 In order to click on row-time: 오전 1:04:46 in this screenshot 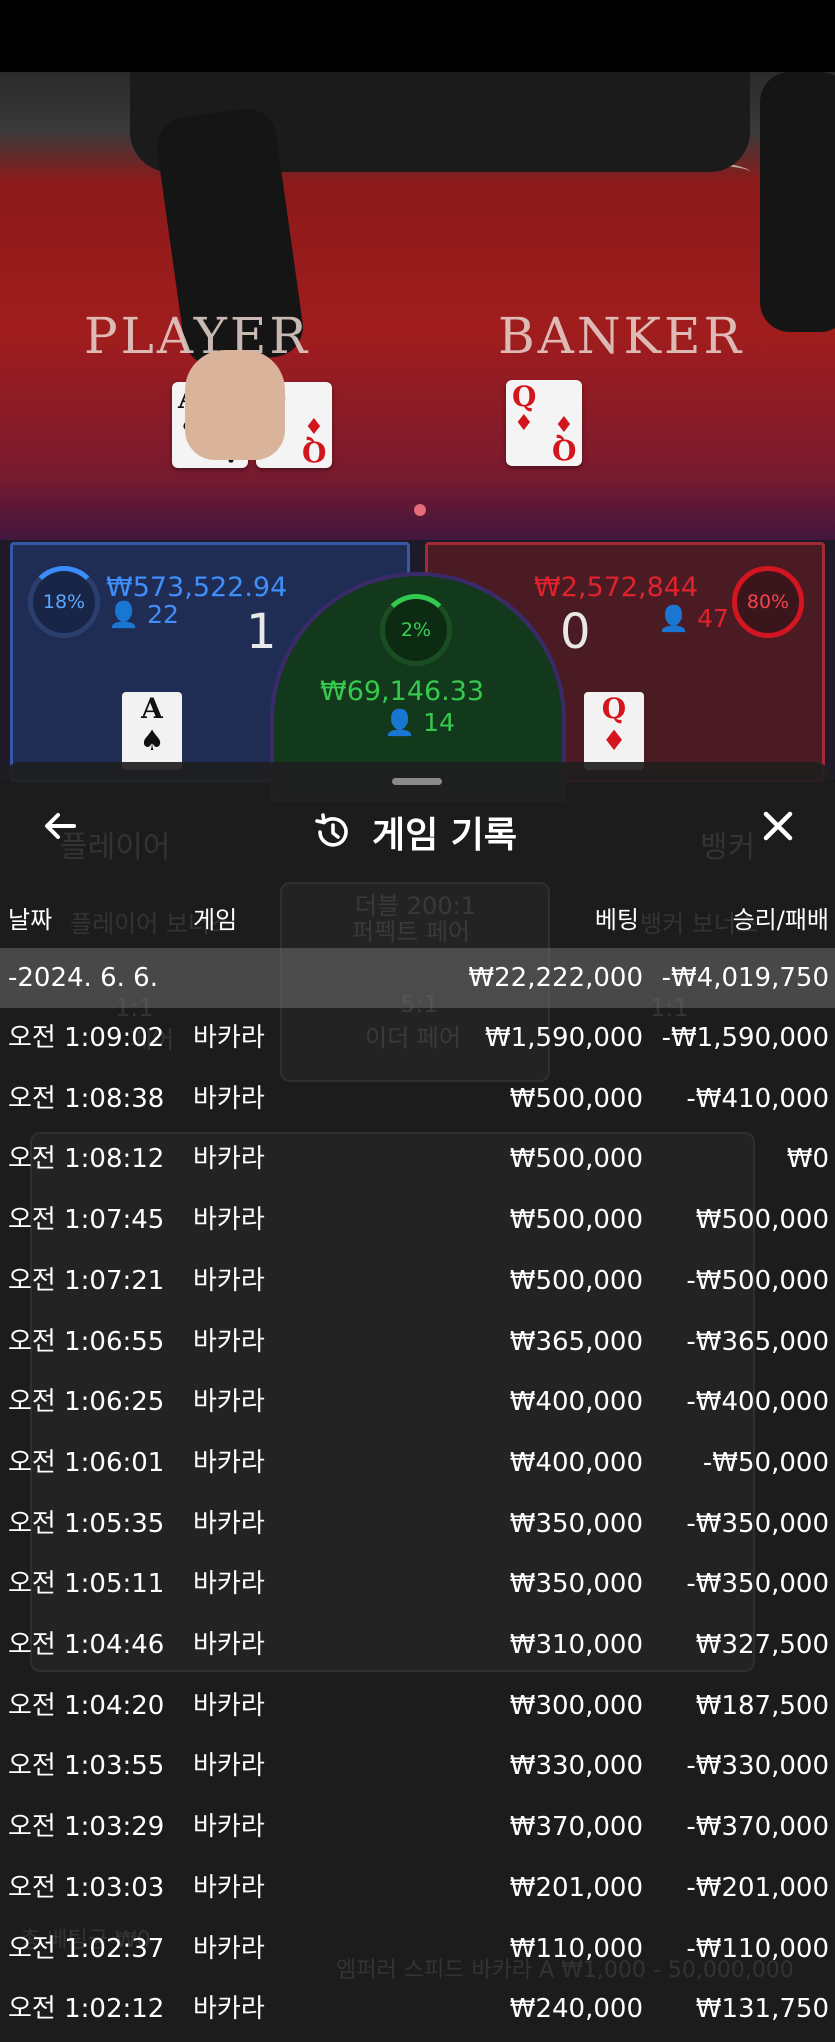, I will do `click(86, 1645)`.